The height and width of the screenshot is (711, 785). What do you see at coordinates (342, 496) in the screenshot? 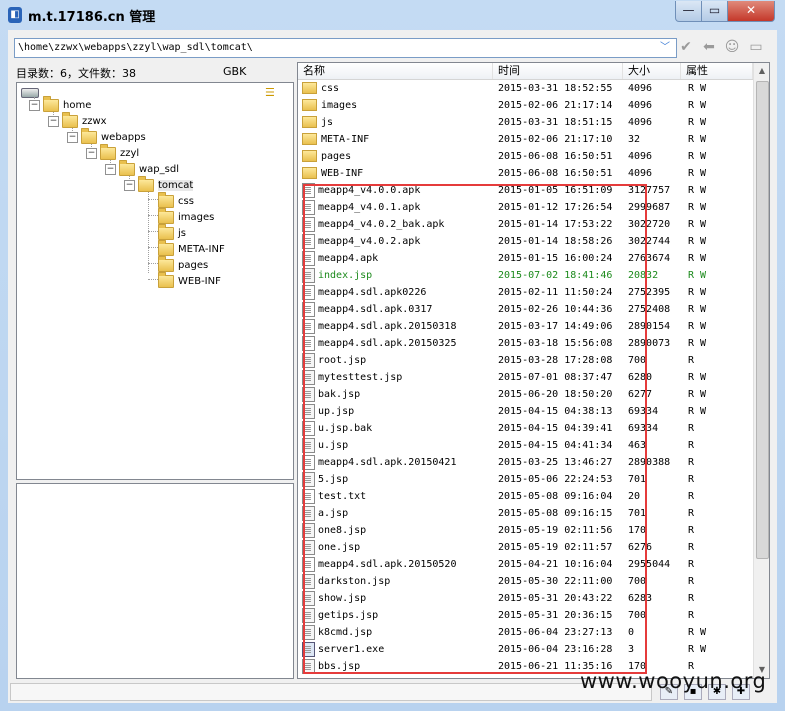
I see `file-name: test.txt` at bounding box center [342, 496].